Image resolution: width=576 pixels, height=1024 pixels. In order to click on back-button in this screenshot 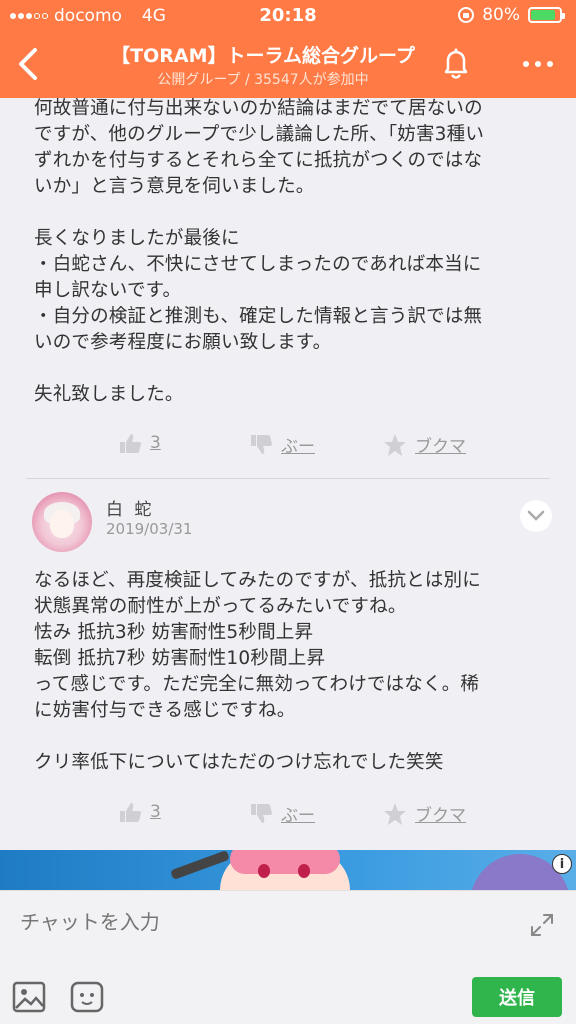, I will do `click(30, 64)`.